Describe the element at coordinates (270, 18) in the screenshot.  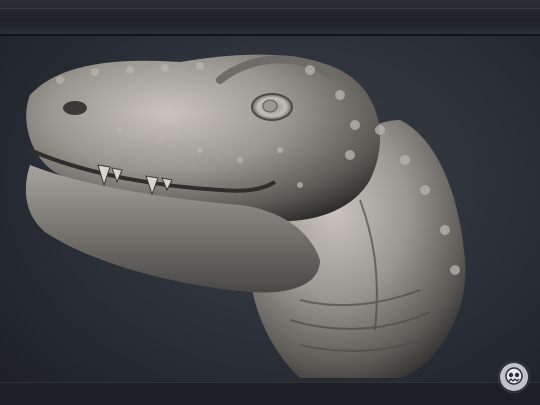
I see `top-toolbar` at that location.